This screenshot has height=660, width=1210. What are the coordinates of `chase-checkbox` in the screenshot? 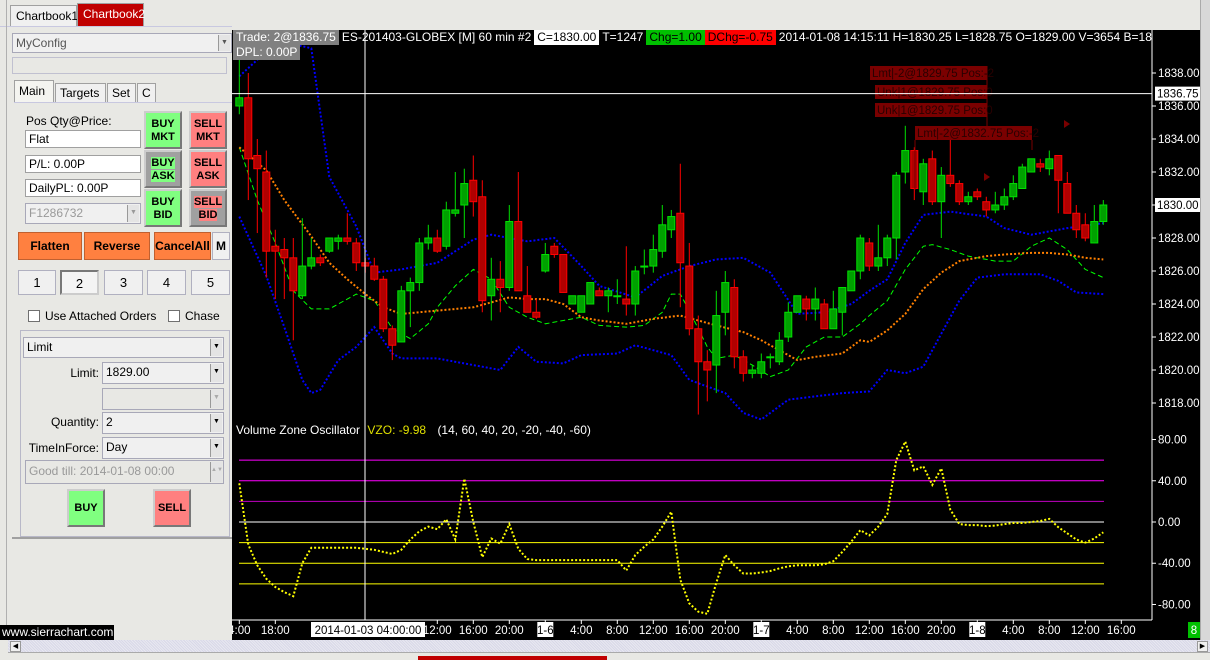 It's located at (174, 316).